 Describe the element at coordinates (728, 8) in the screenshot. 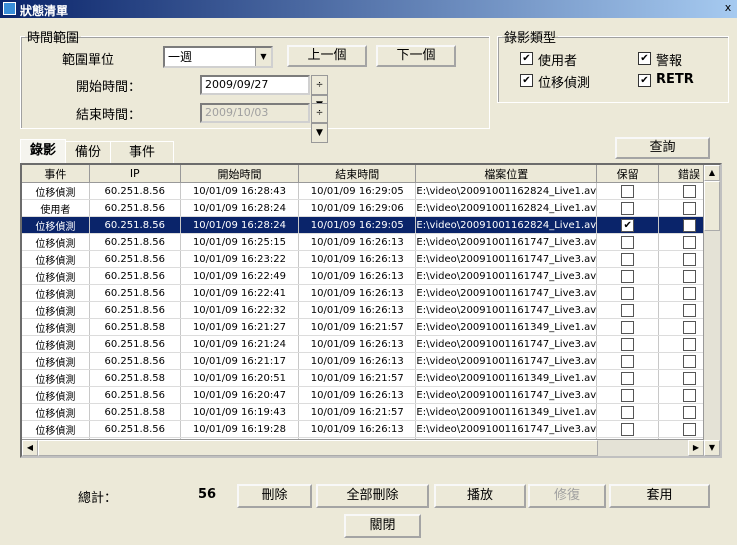

I see `close-icon: x` at that location.